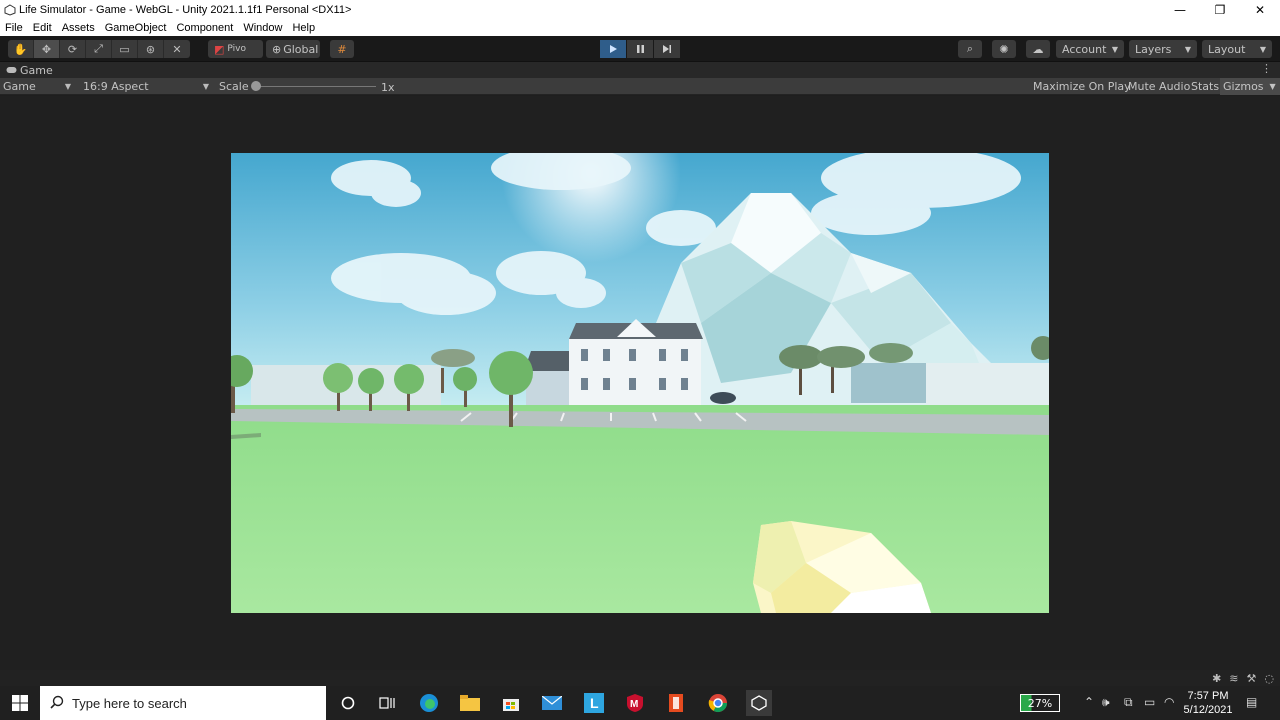 The height and width of the screenshot is (720, 1280). I want to click on mute-audio-button: Mute Audio, so click(1159, 86).